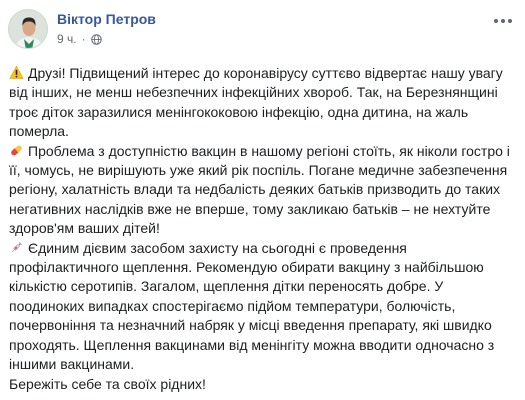 This screenshot has height=400, width=525. What do you see at coordinates (79, 39) in the screenshot?
I see `post-meta: 9 ч. ·` at bounding box center [79, 39].